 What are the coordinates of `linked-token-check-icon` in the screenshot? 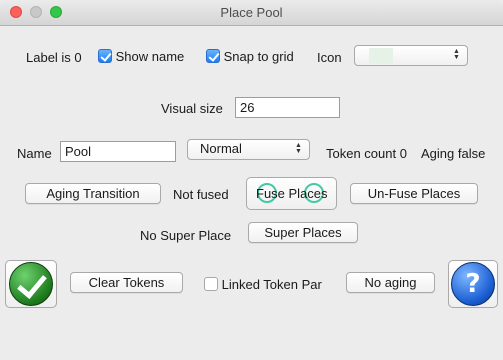 It's located at (211, 284).